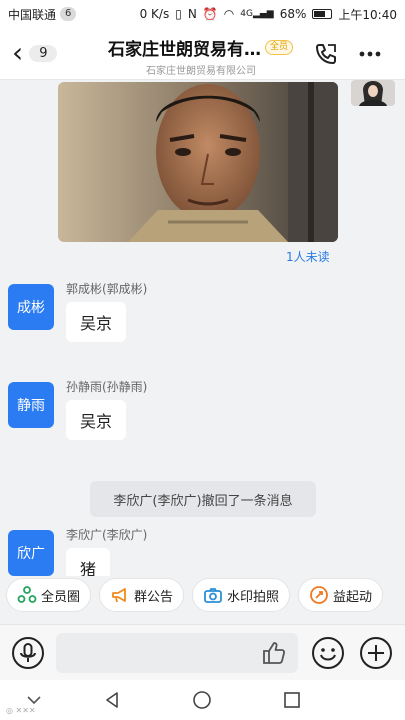  I want to click on back-button: ‹ 9, so click(42, 53).